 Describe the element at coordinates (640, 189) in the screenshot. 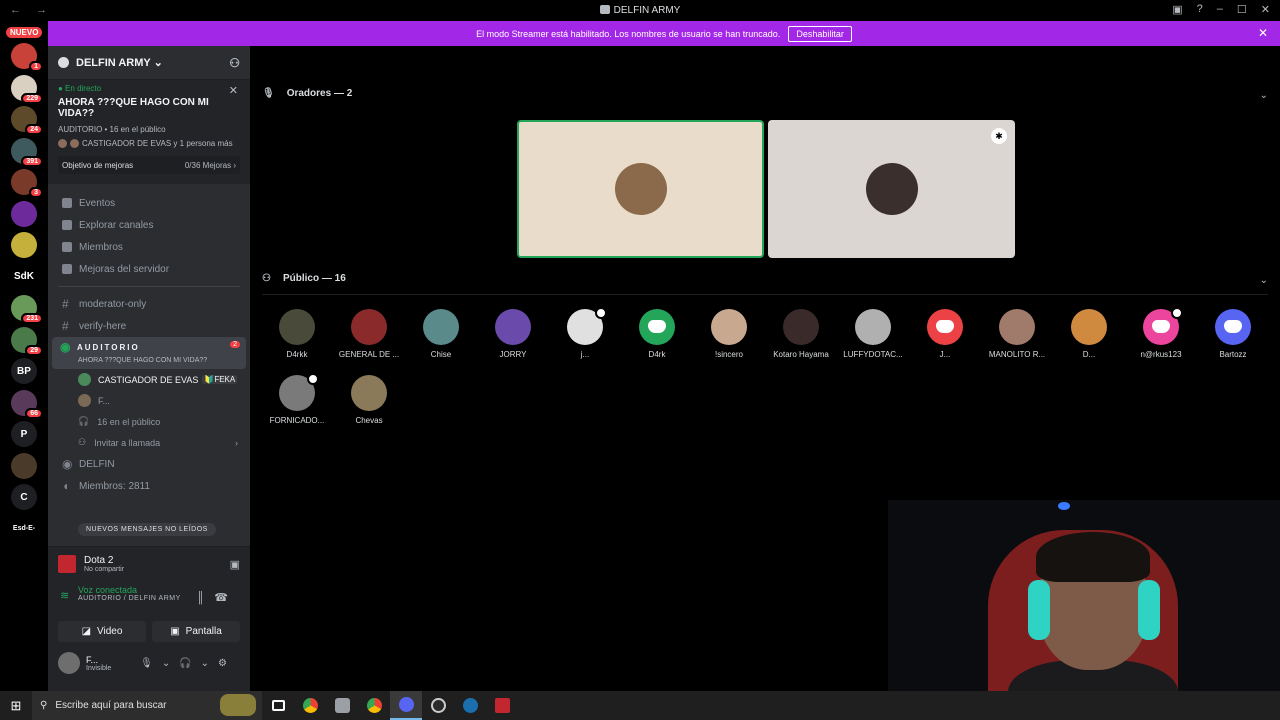

I see `speaker-tile` at that location.